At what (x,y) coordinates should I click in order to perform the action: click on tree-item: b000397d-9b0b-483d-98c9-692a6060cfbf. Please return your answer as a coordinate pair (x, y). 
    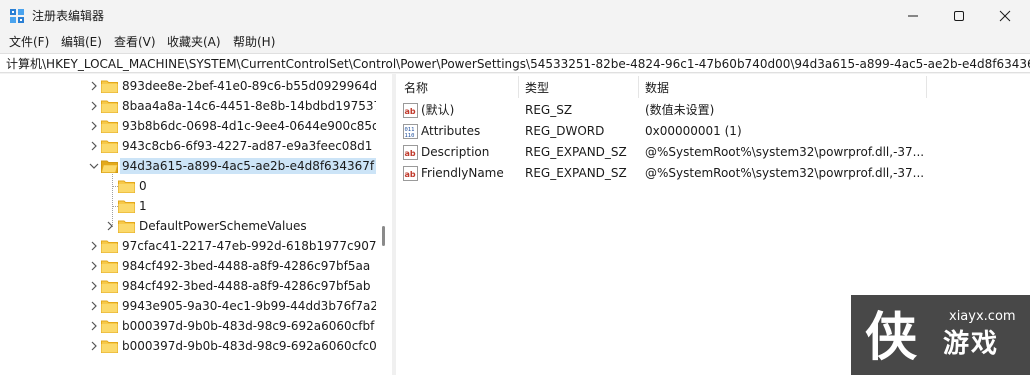
    Looking at the image, I should click on (188, 326).